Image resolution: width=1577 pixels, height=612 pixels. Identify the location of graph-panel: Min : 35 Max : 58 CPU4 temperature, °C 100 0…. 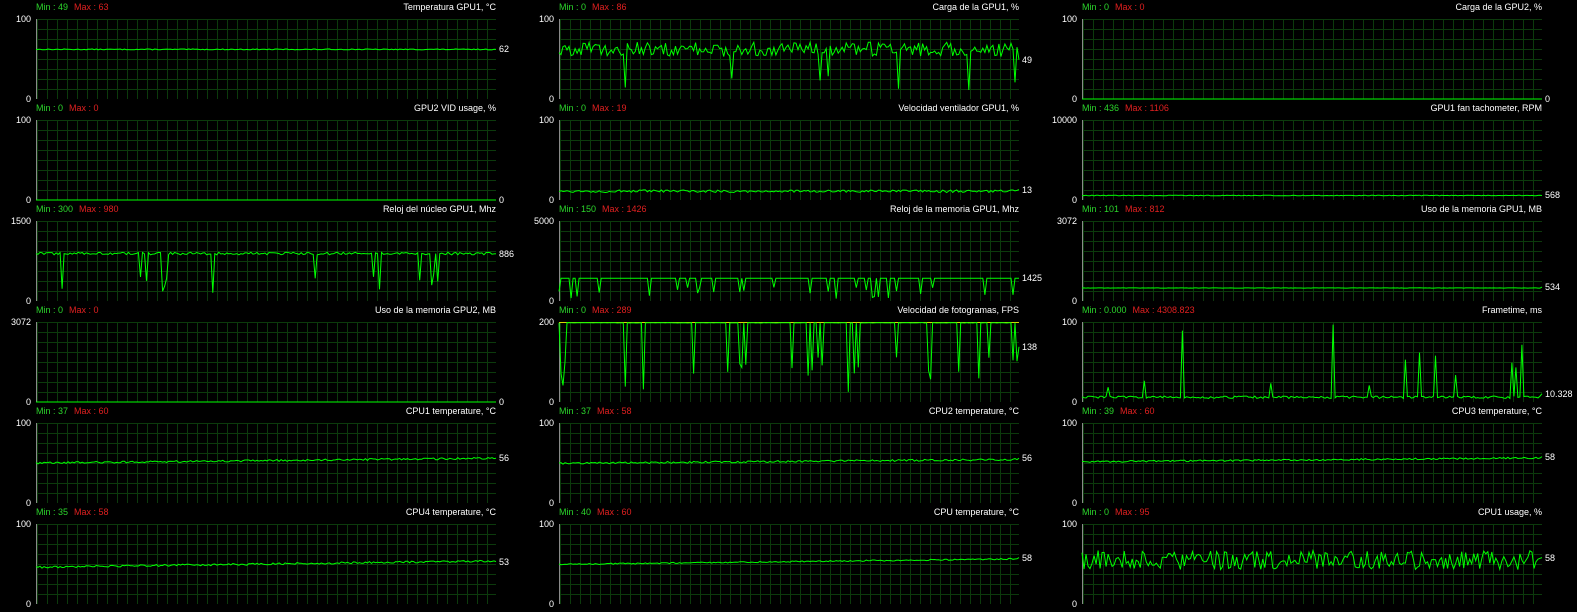
(261, 558).